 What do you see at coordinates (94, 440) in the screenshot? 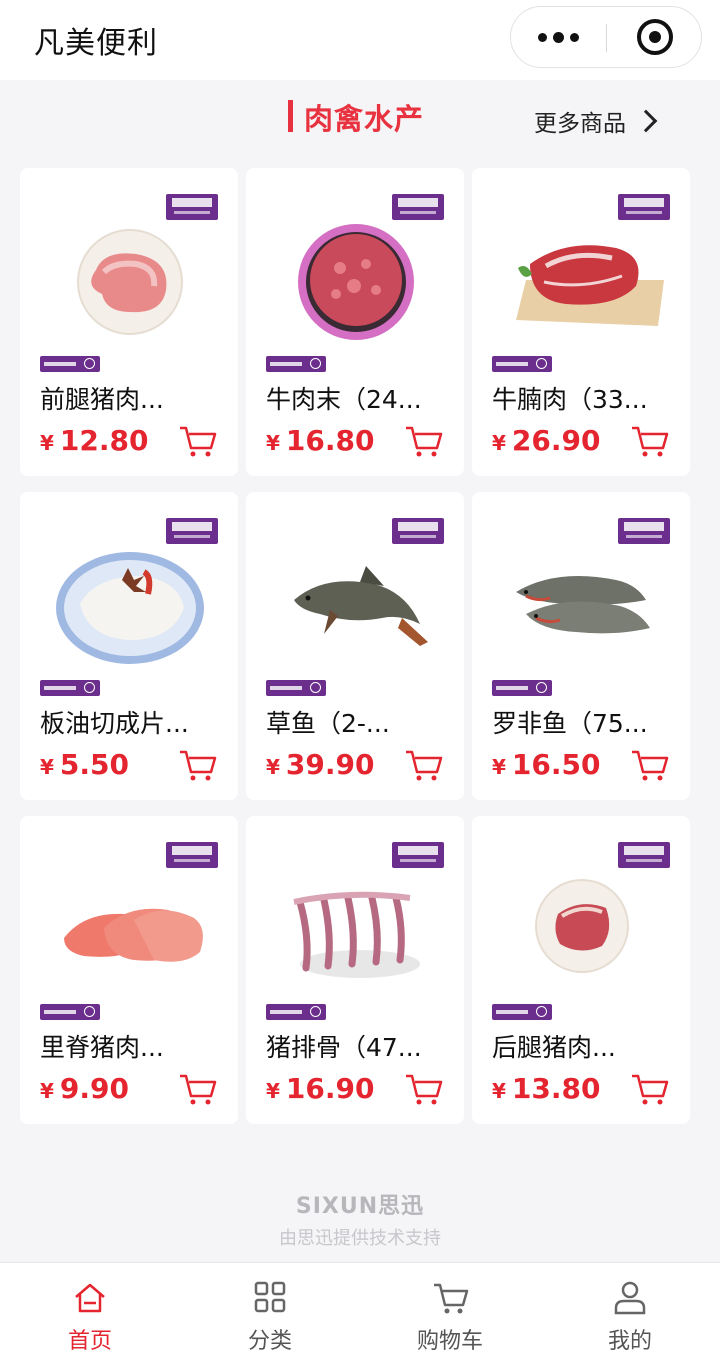
I see `product-price: ¥12.80` at bounding box center [94, 440].